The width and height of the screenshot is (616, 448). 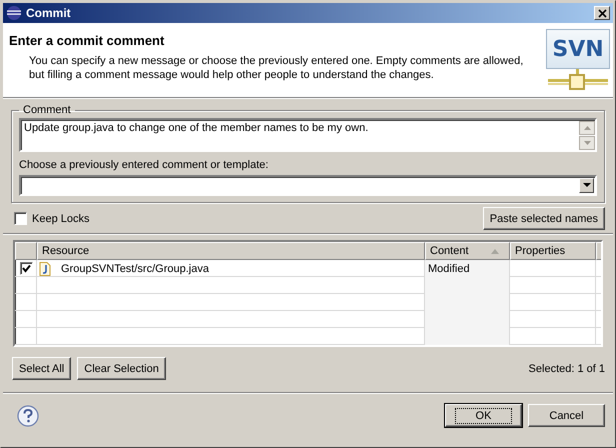 What do you see at coordinates (449, 268) in the screenshot?
I see `table-cell: Modified` at bounding box center [449, 268].